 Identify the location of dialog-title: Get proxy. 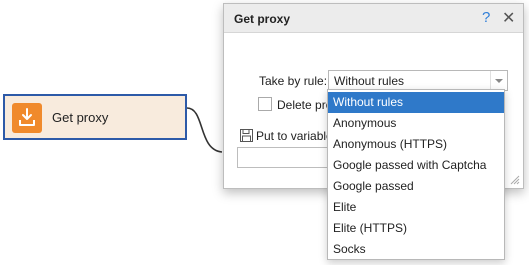
(262, 19).